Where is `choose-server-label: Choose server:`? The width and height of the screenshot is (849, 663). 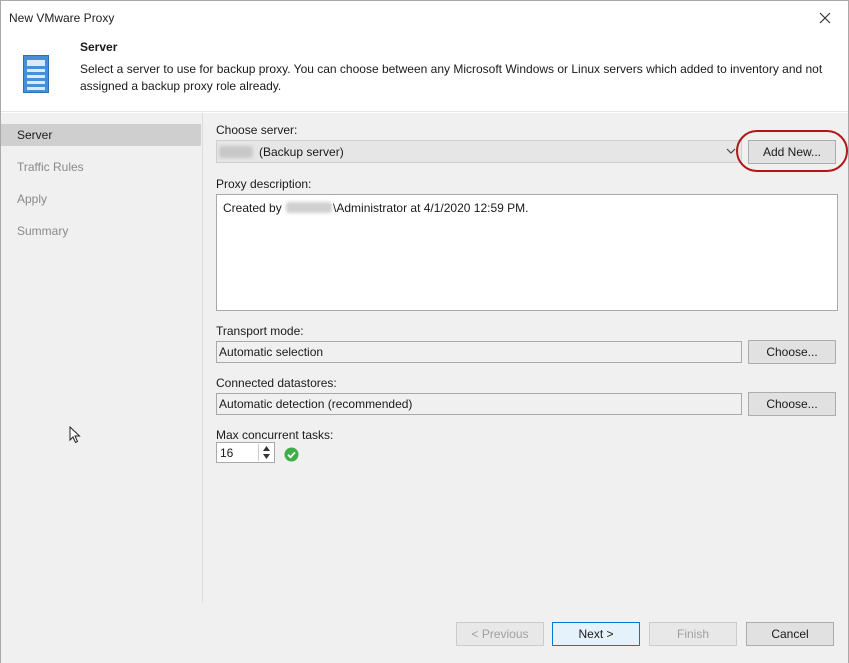 choose-server-label: Choose server: is located at coordinates (257, 130).